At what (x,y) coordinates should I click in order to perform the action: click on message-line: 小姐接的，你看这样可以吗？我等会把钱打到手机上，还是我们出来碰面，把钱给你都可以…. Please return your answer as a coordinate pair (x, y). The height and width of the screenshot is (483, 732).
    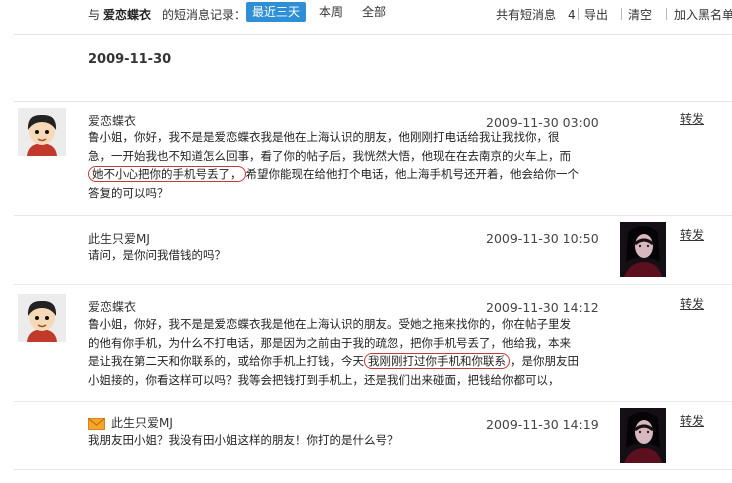
    Looking at the image, I should click on (324, 379).